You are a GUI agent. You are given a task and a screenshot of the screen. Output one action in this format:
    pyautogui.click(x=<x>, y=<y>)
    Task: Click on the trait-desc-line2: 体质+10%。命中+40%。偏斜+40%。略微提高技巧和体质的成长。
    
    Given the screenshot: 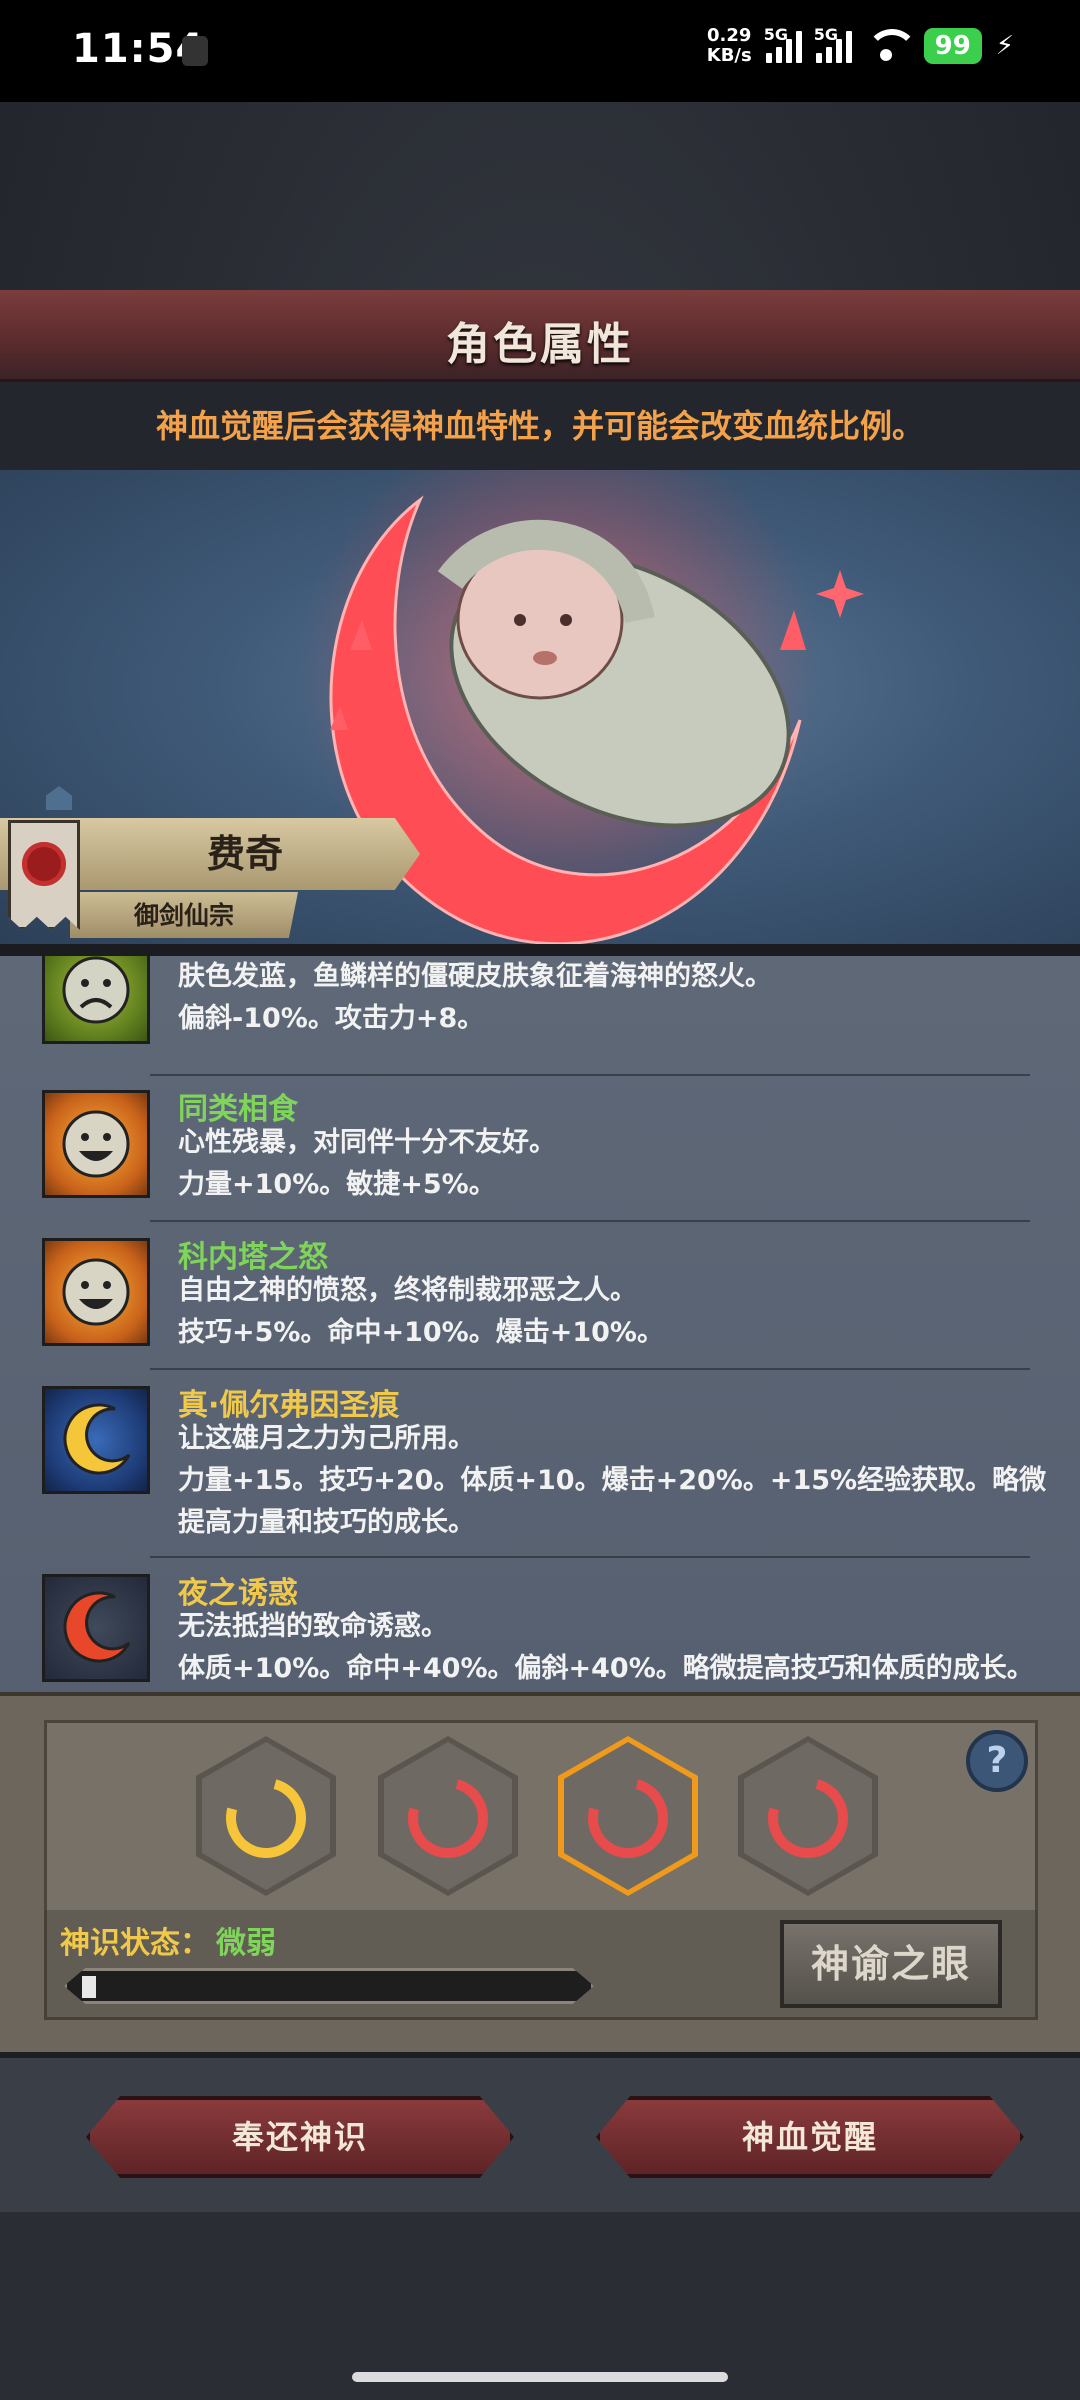 What is the action you would take?
    pyautogui.click(x=606, y=1668)
    